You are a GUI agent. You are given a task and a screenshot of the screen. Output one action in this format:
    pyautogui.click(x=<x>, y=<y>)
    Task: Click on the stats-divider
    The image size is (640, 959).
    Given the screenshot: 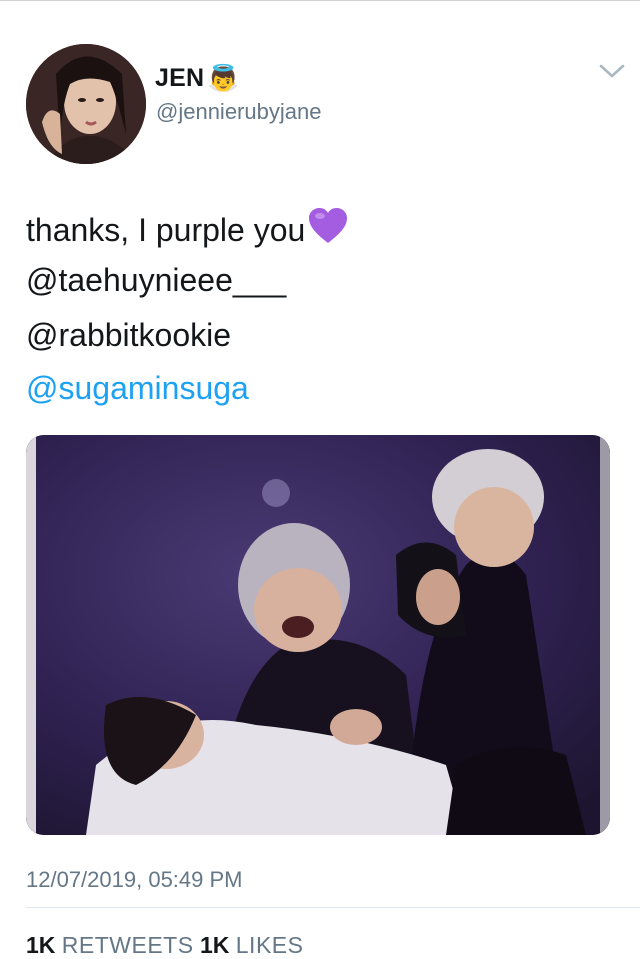 What is the action you would take?
    pyautogui.click(x=333, y=907)
    